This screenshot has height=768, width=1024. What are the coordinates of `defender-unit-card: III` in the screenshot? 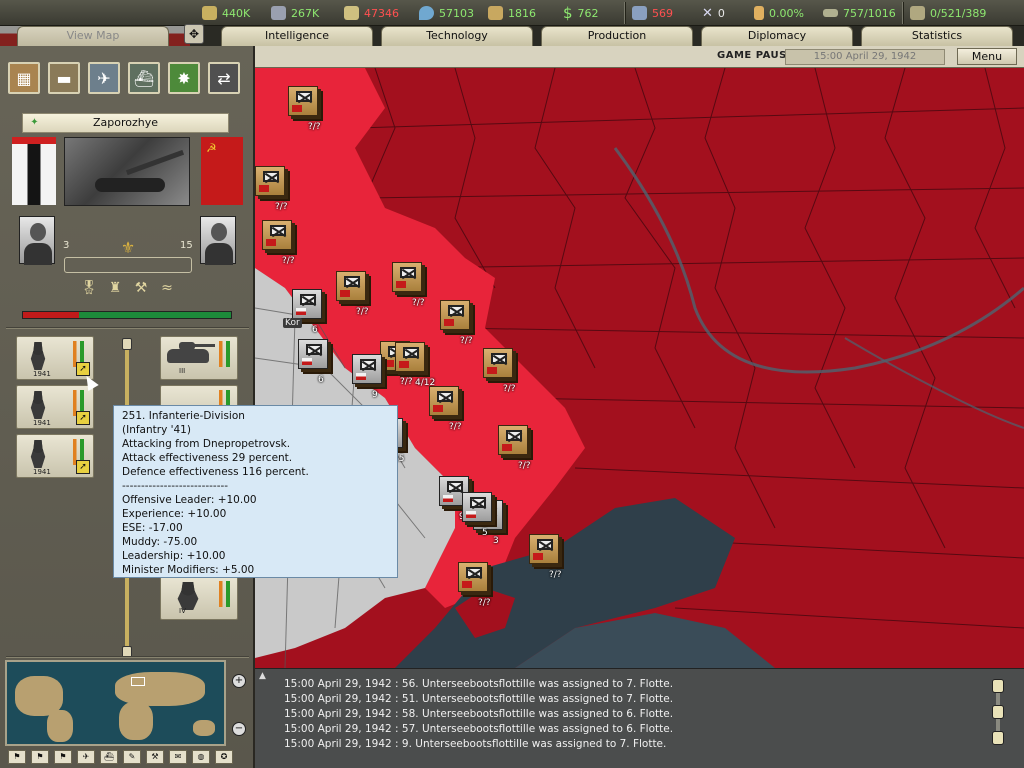 It's located at (199, 358).